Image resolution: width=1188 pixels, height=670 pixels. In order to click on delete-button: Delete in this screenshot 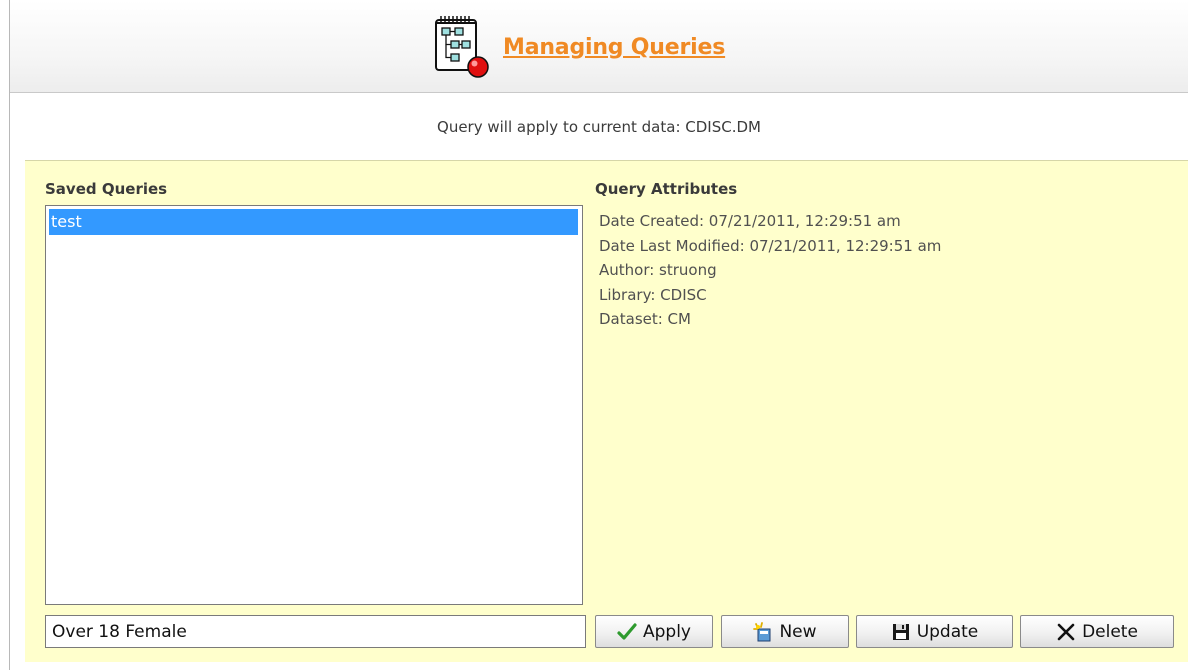, I will do `click(1097, 631)`.